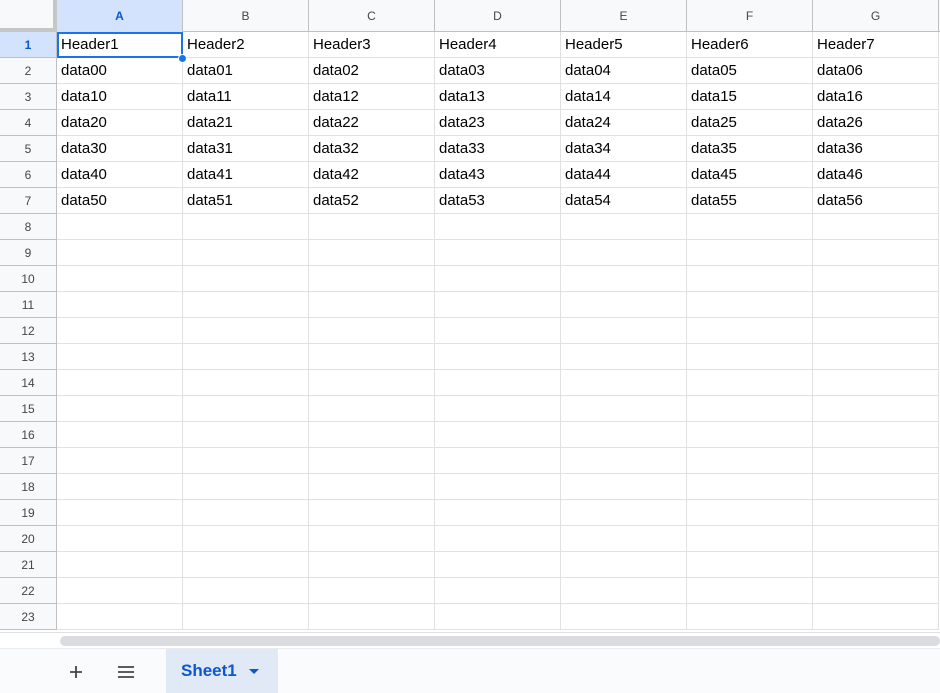 The width and height of the screenshot is (940, 693). What do you see at coordinates (498, 513) in the screenshot?
I see `cell-d19` at bounding box center [498, 513].